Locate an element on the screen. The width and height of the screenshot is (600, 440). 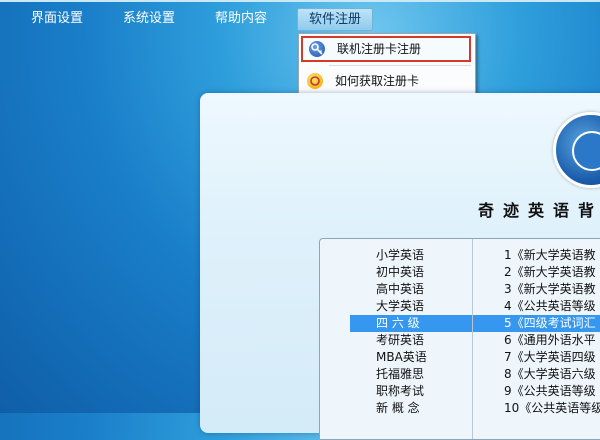
book-item: 4《公共英语等级 is located at coordinates (540, 306).